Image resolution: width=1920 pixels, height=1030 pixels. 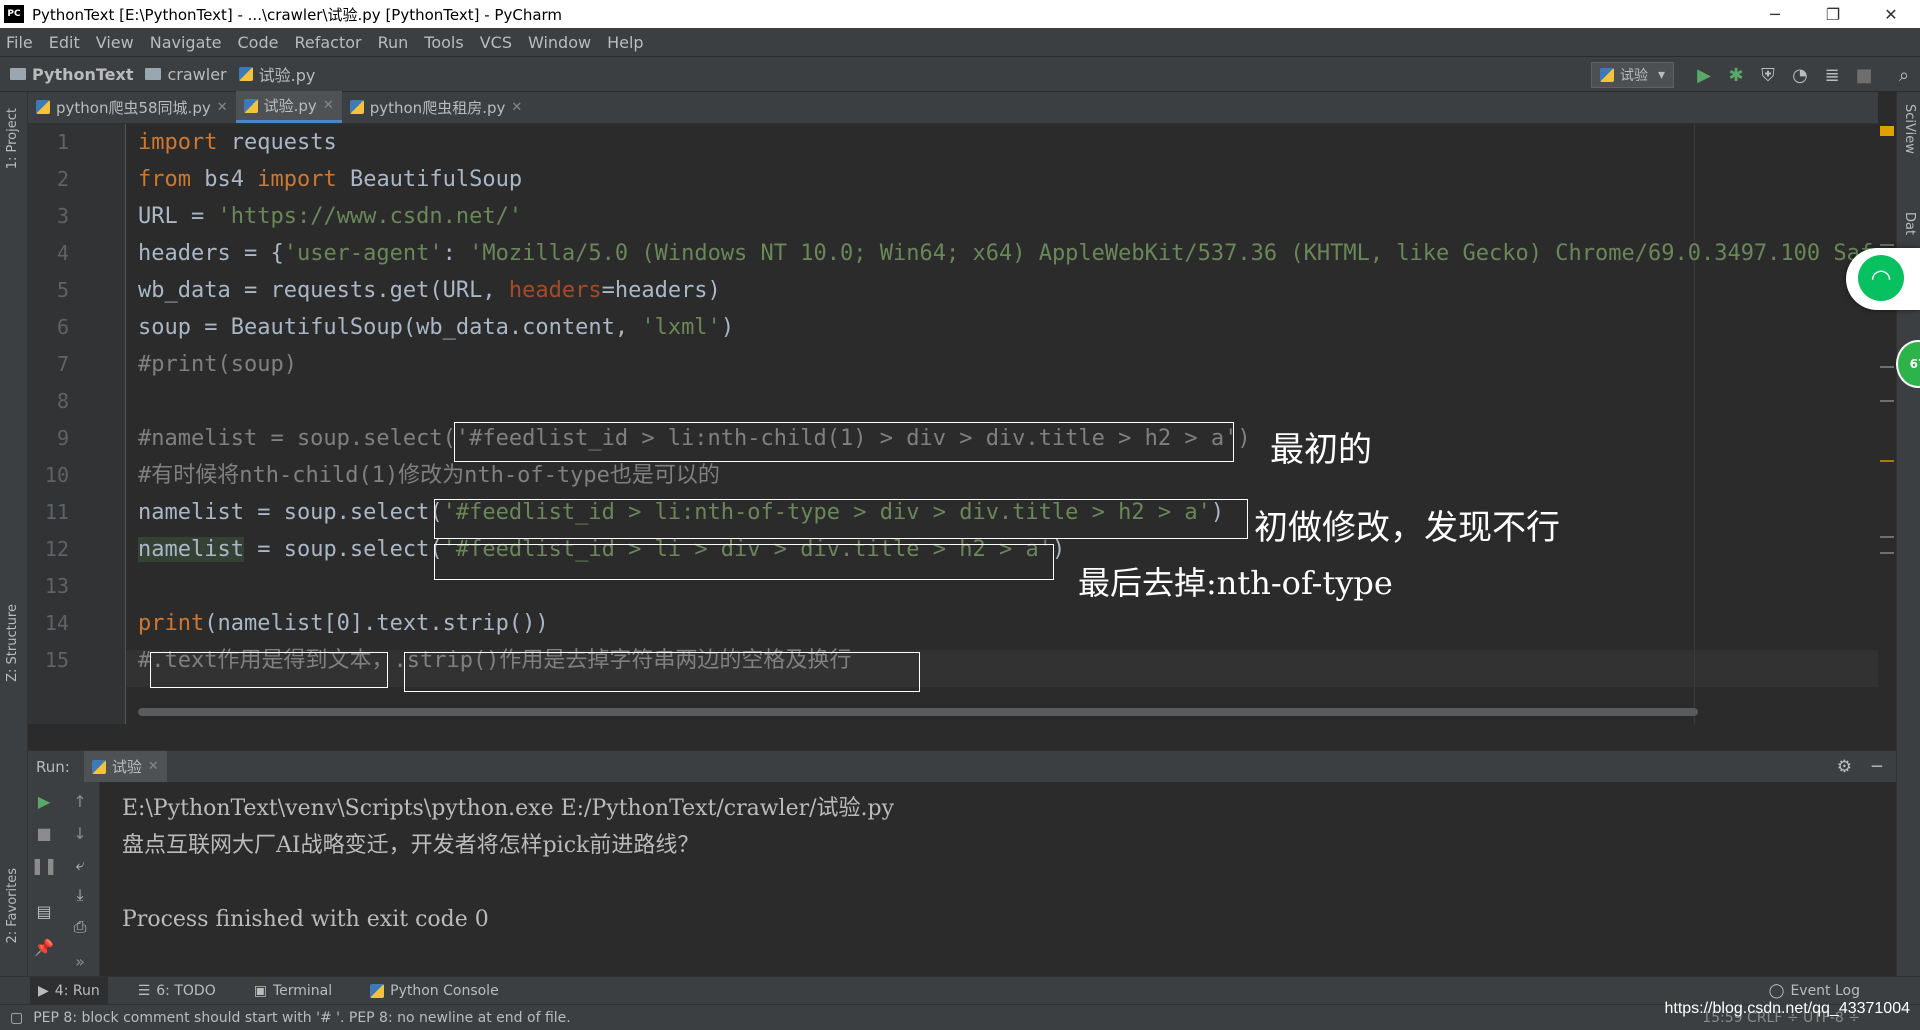 What do you see at coordinates (132, 107) in the screenshot?
I see `tab-58tongcheng: python爬虫58同城.py ✕` at bounding box center [132, 107].